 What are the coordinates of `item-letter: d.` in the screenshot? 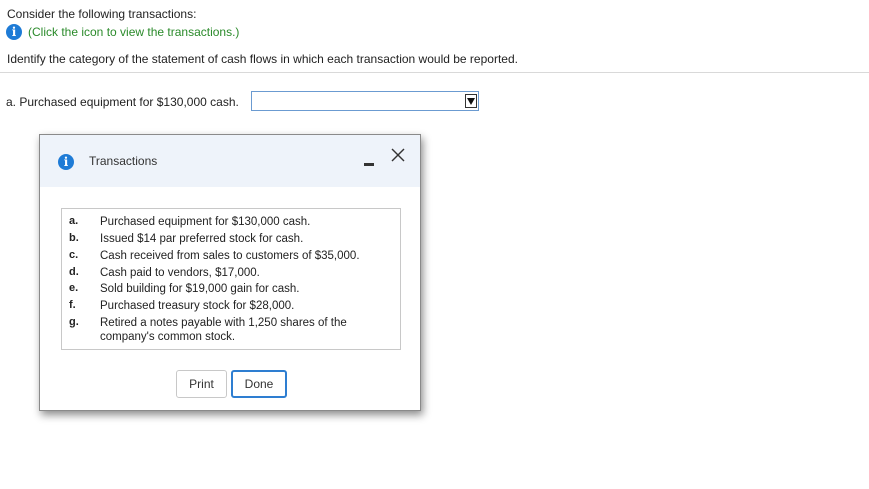 It's located at (74, 272).